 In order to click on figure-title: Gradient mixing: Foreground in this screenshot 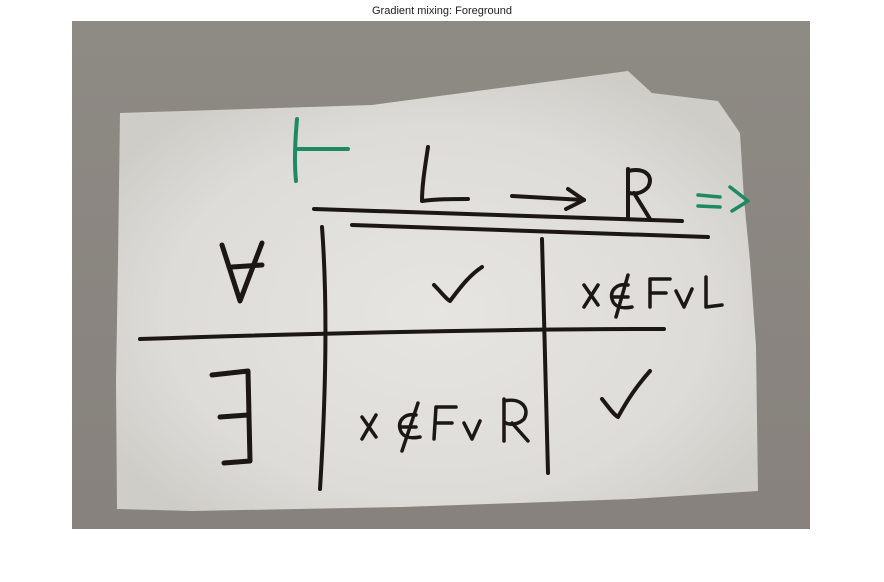, I will do `click(441, 11)`.